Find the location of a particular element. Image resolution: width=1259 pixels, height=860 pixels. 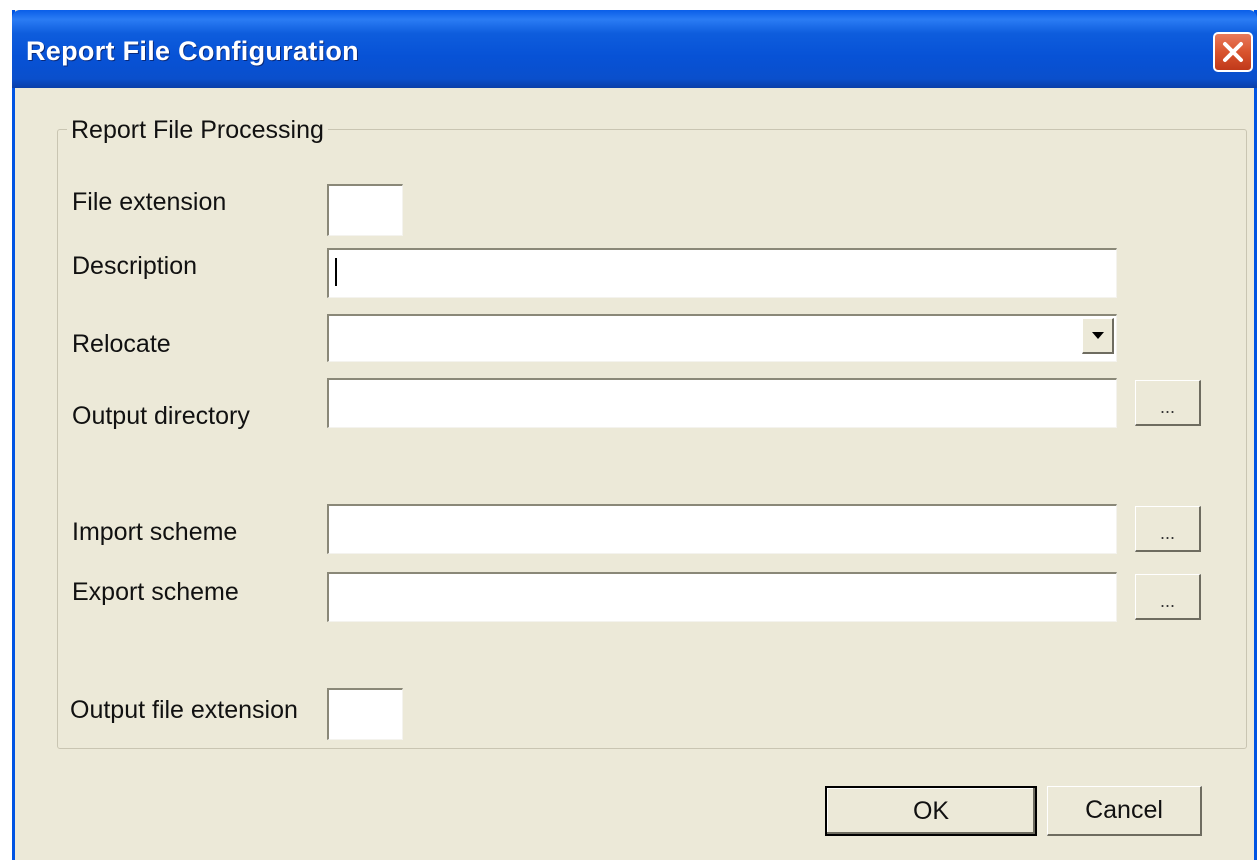

chevron-down-icon is located at coordinates (1097, 335).